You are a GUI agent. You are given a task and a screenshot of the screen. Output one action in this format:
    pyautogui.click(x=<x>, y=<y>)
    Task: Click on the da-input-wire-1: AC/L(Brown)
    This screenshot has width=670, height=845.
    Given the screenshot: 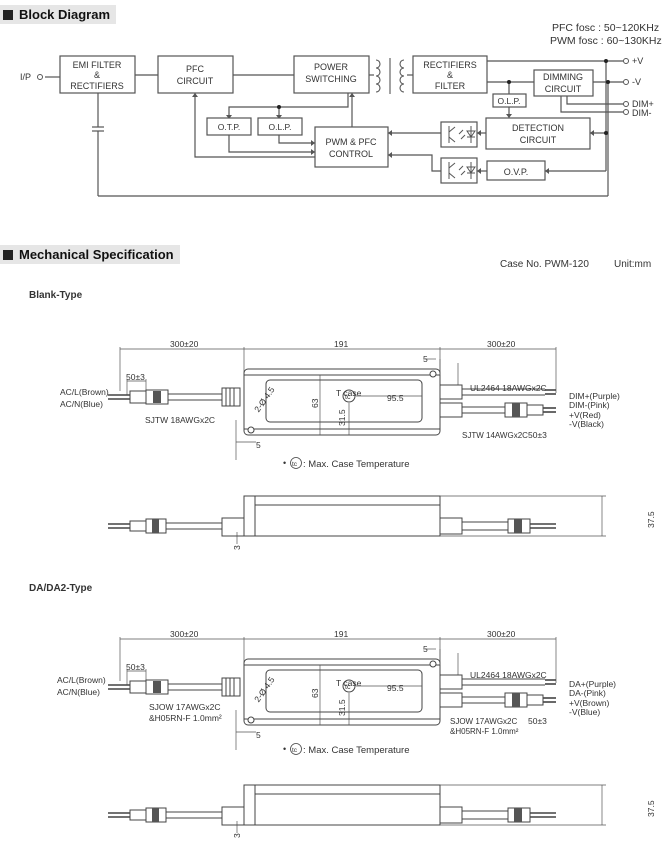 What is the action you would take?
    pyautogui.click(x=81, y=680)
    